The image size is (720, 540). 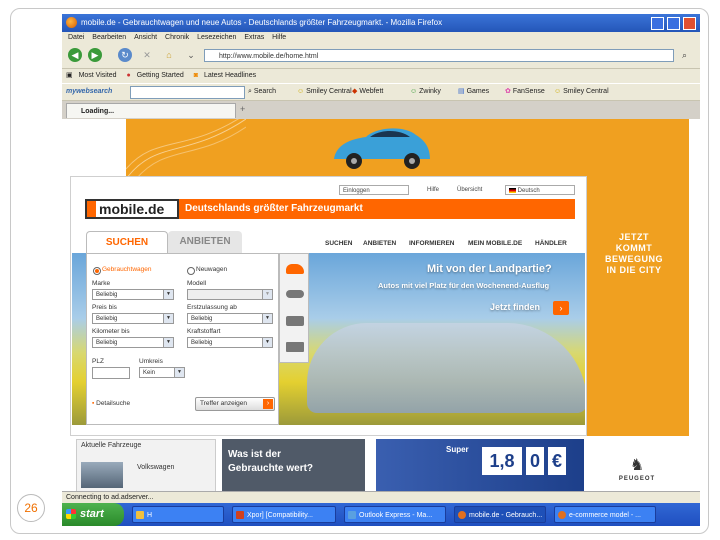 I want to click on hero-cta-text: Jetzt finden, so click(x=515, y=307).